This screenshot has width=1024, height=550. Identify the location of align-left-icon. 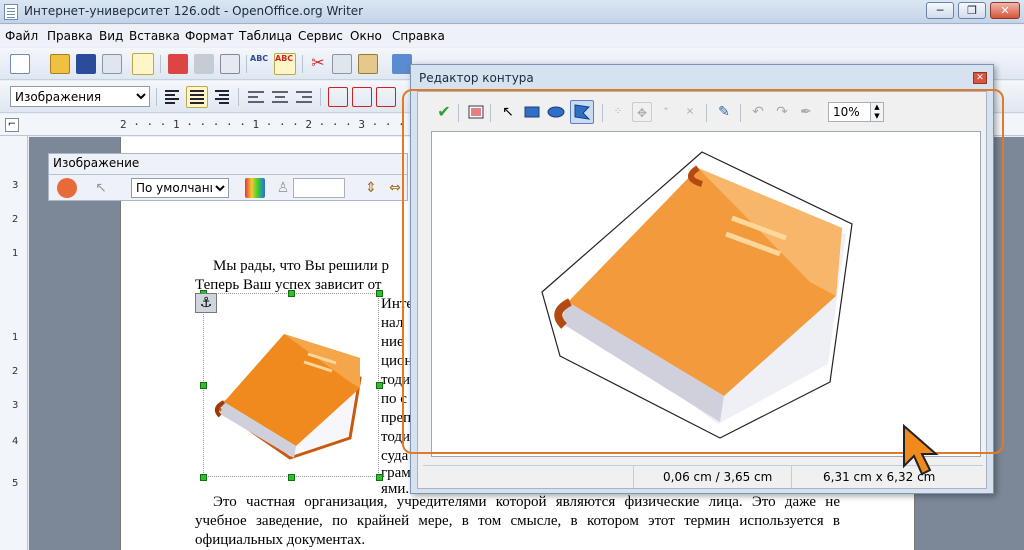
(172, 97).